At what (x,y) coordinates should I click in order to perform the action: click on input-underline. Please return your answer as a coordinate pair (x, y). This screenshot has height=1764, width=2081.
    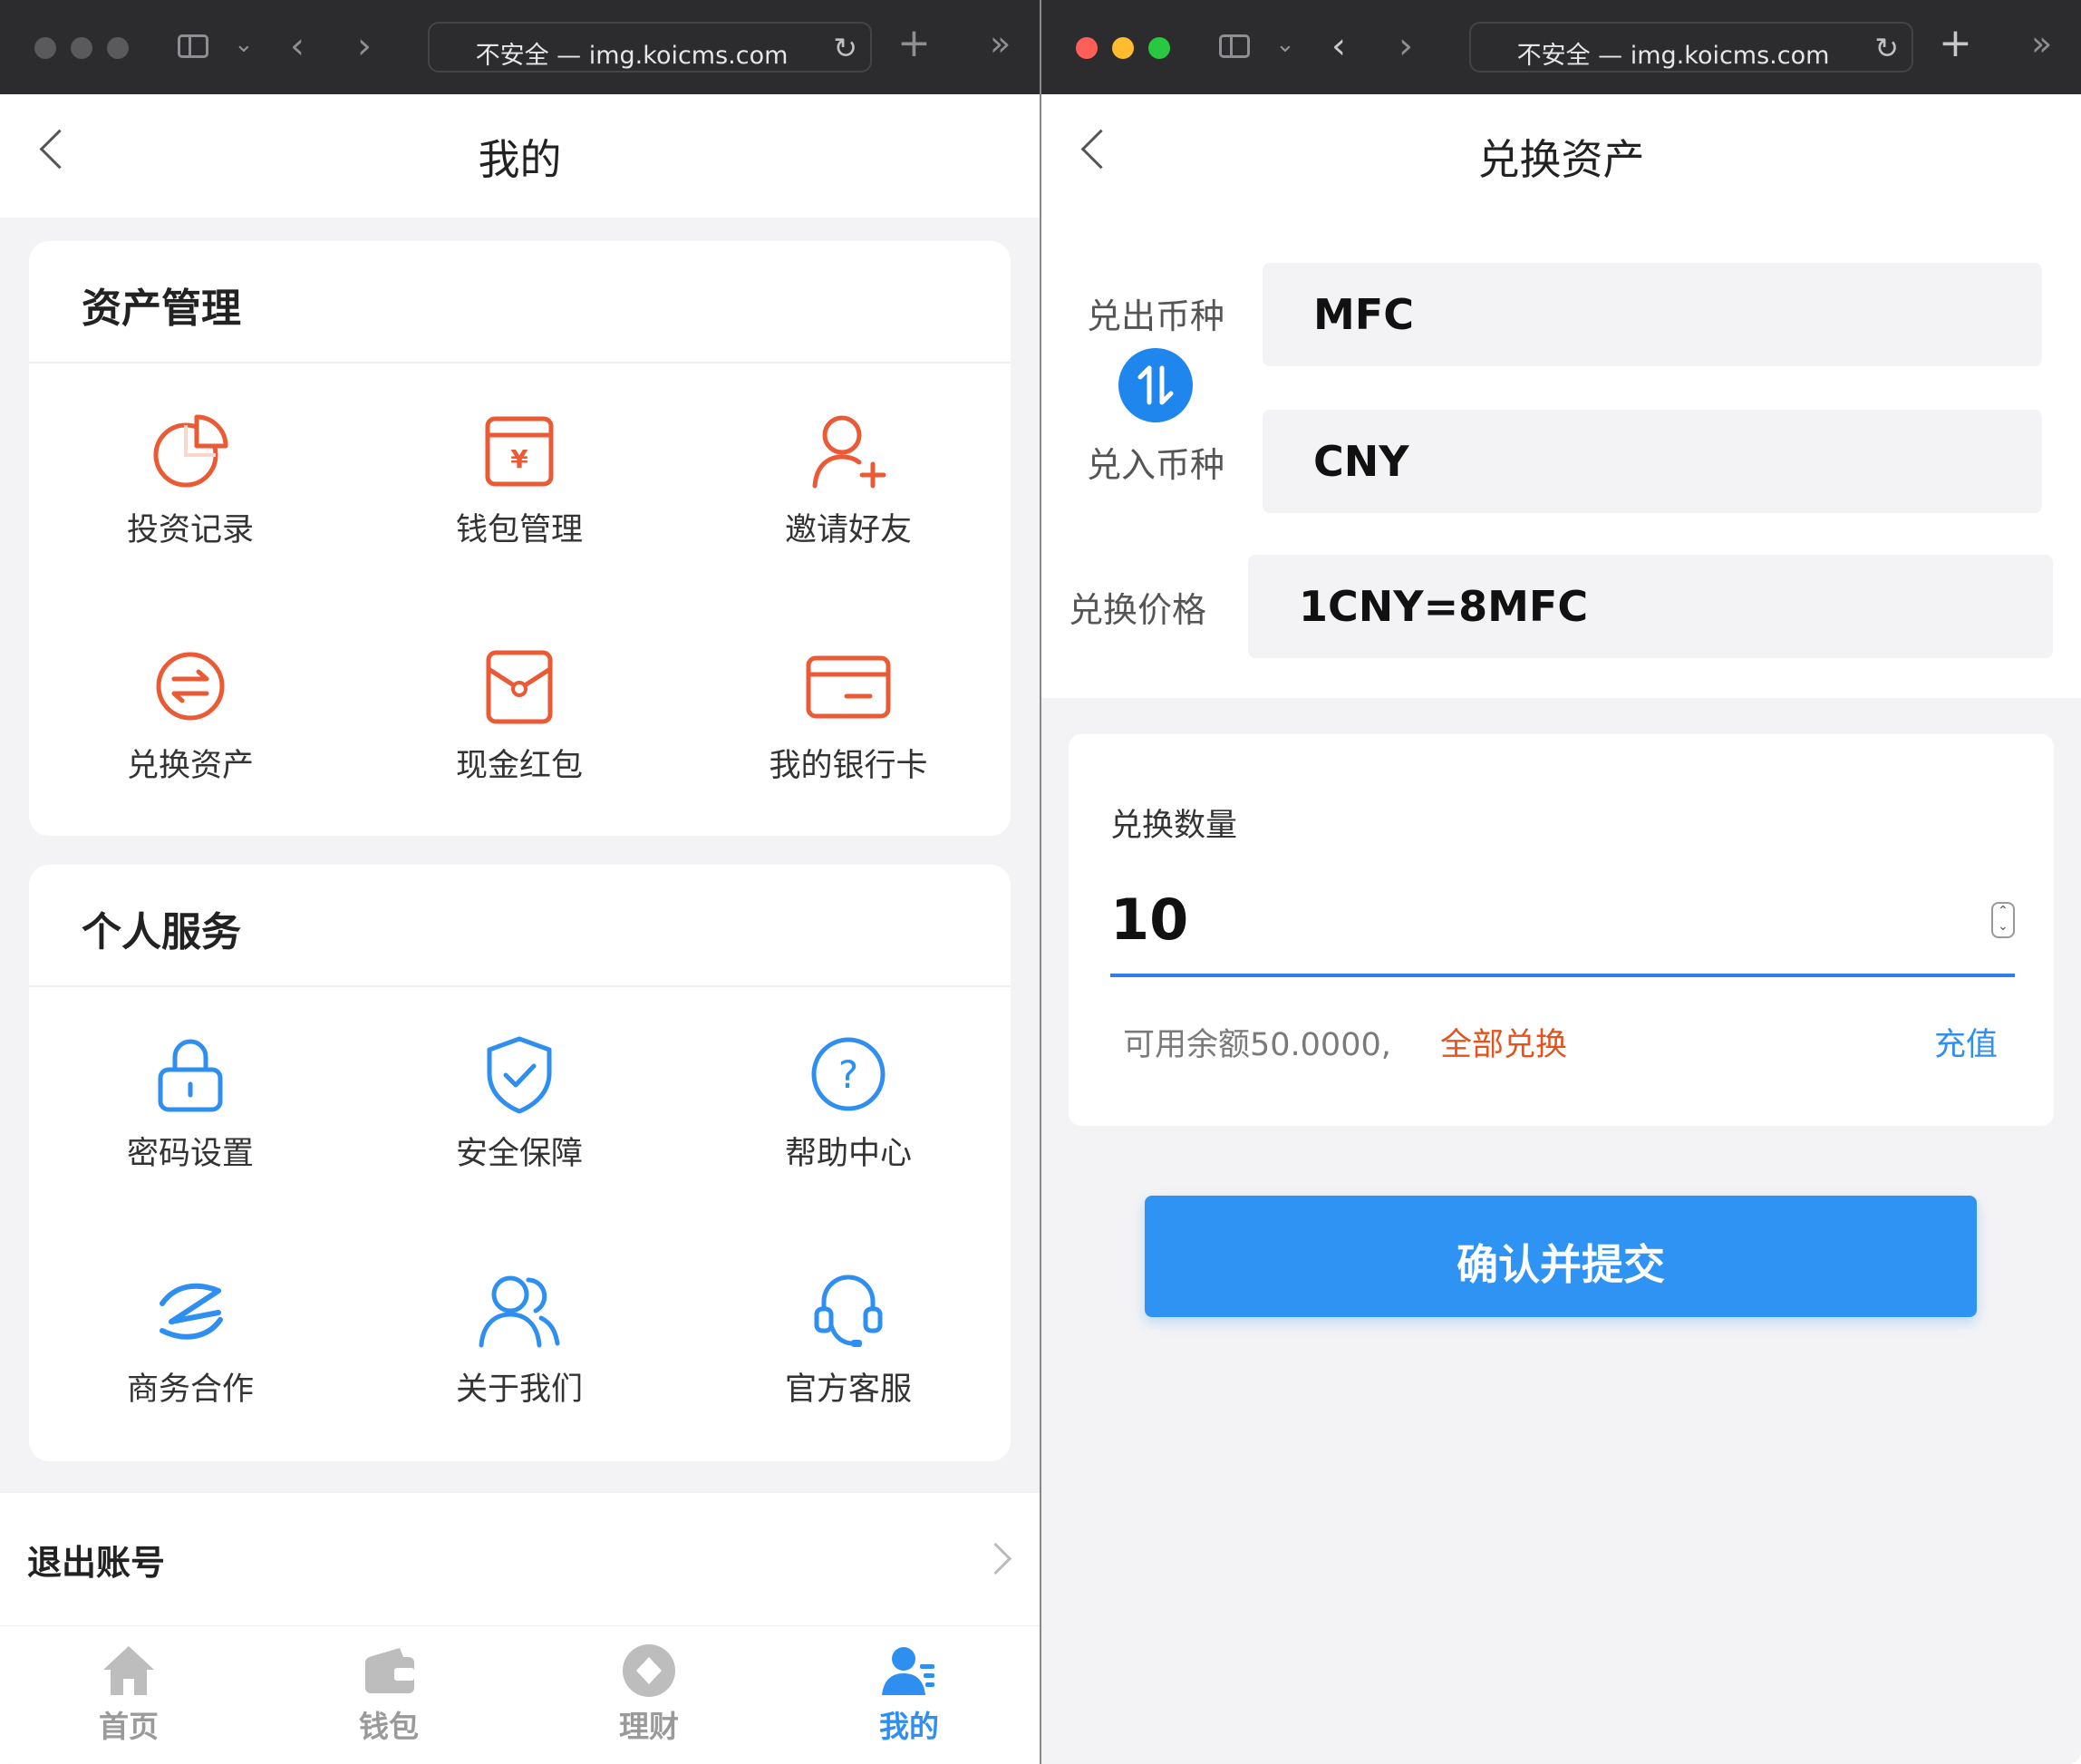
    Looking at the image, I should click on (1562, 976).